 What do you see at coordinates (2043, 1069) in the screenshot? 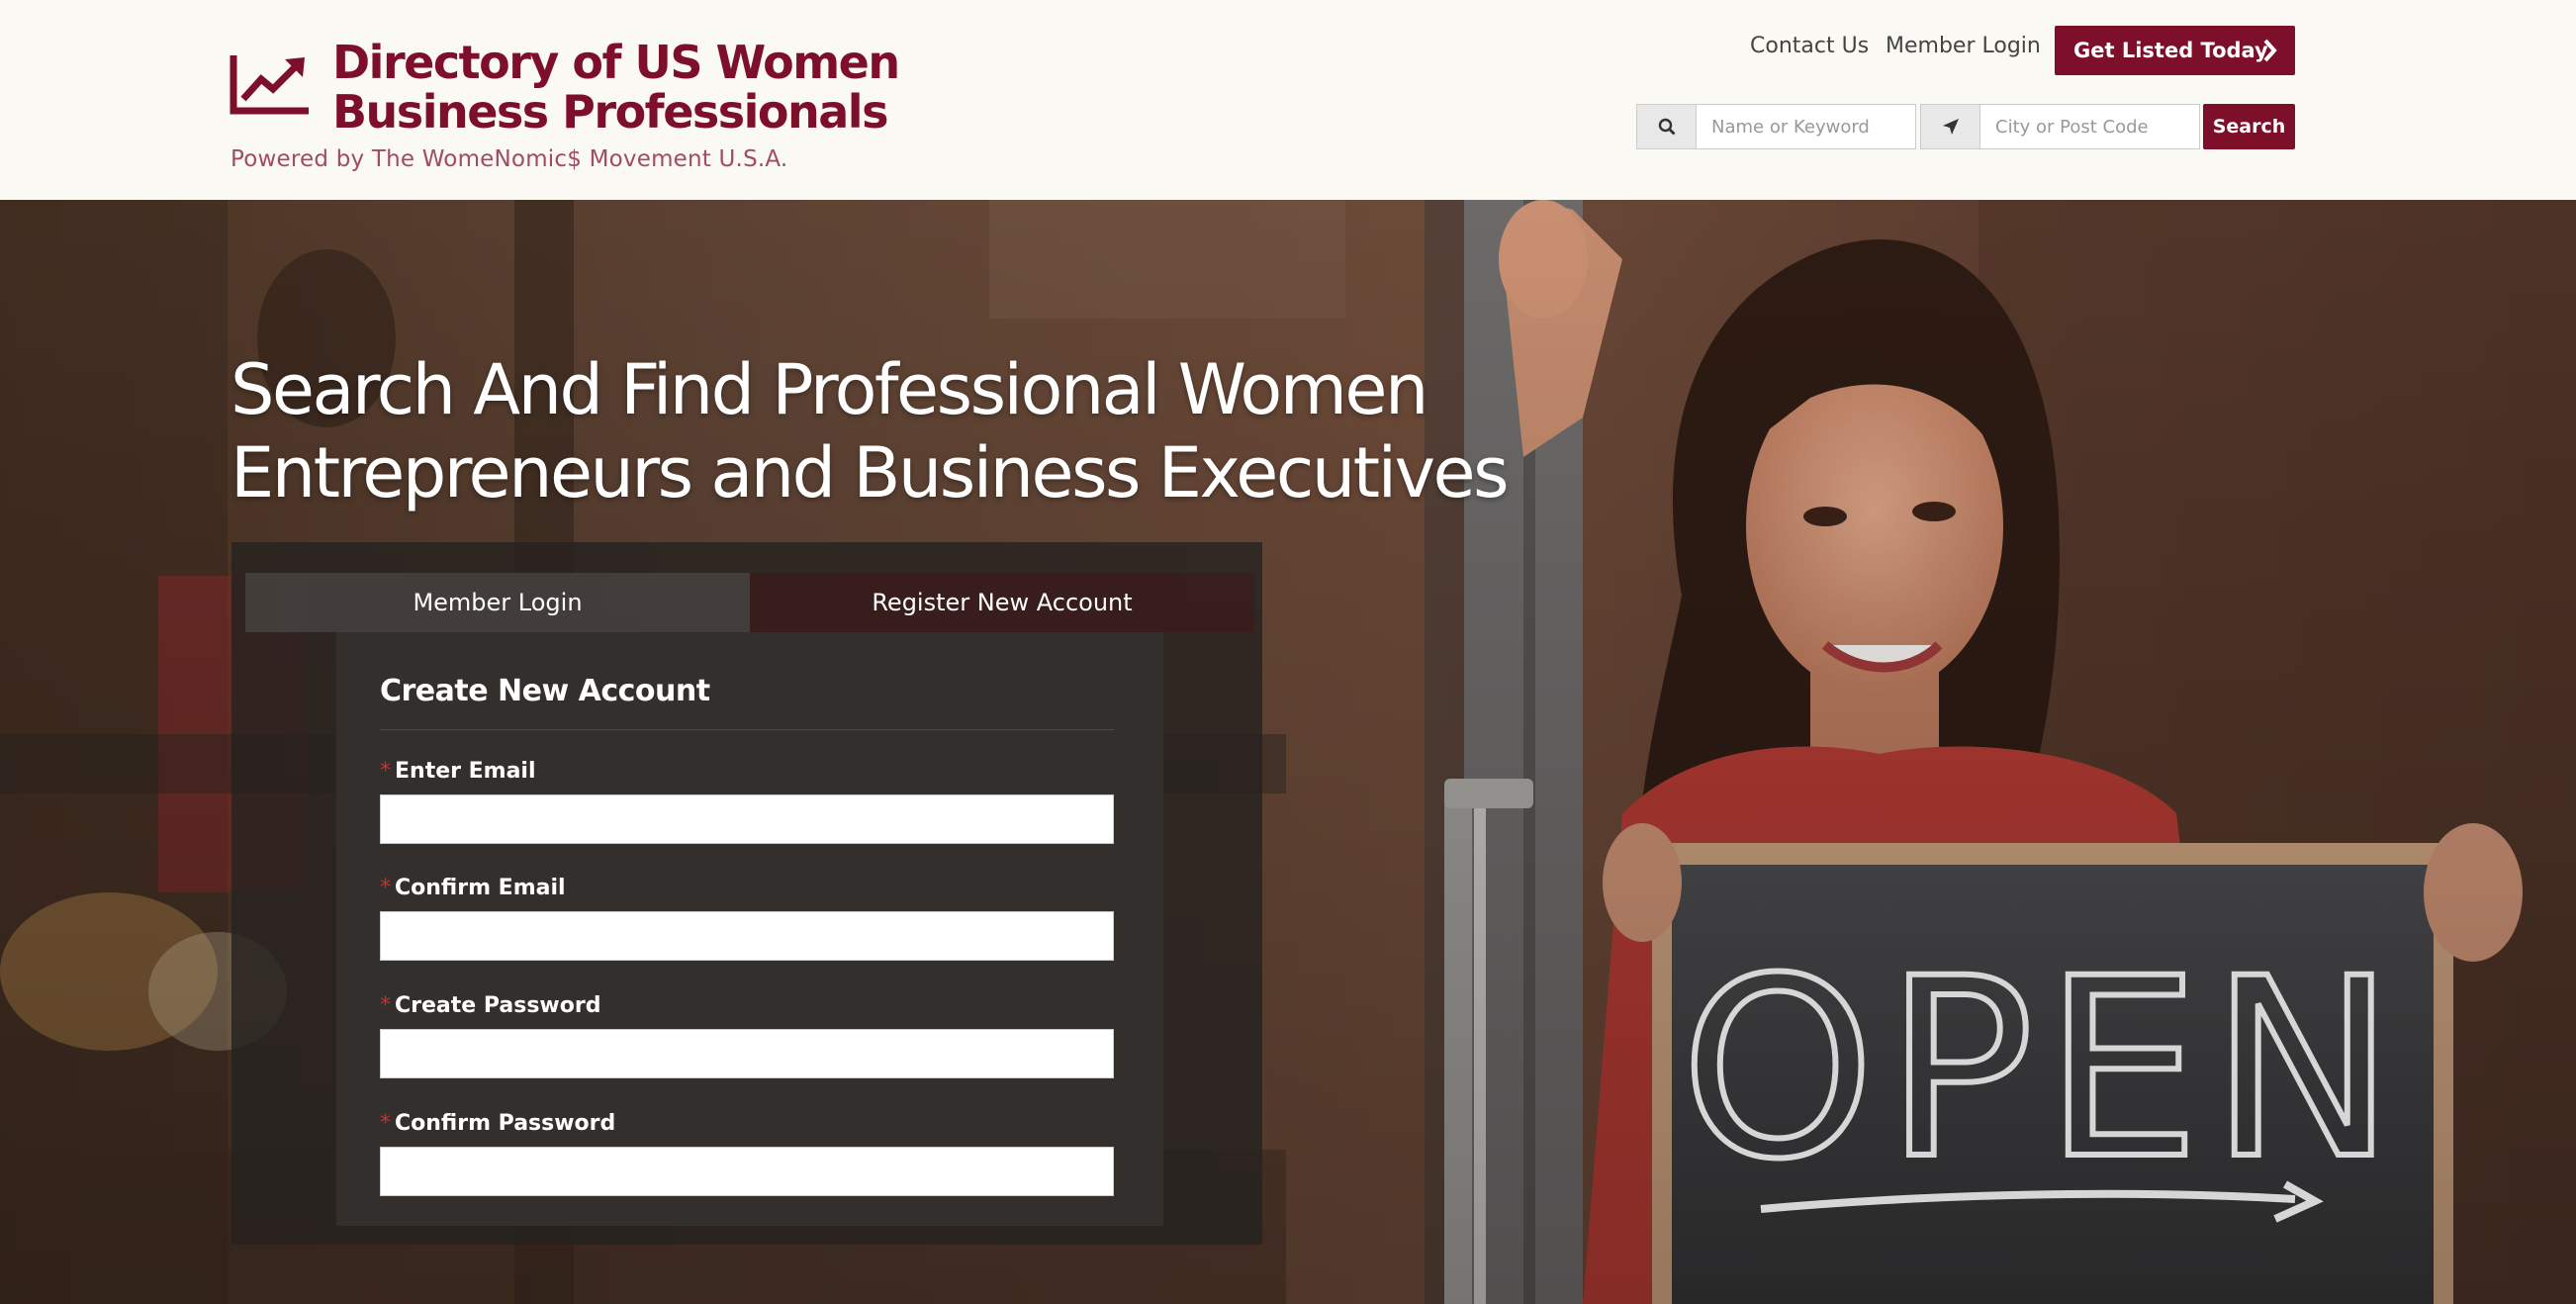
I see `open-sign-text: OPEN` at bounding box center [2043, 1069].